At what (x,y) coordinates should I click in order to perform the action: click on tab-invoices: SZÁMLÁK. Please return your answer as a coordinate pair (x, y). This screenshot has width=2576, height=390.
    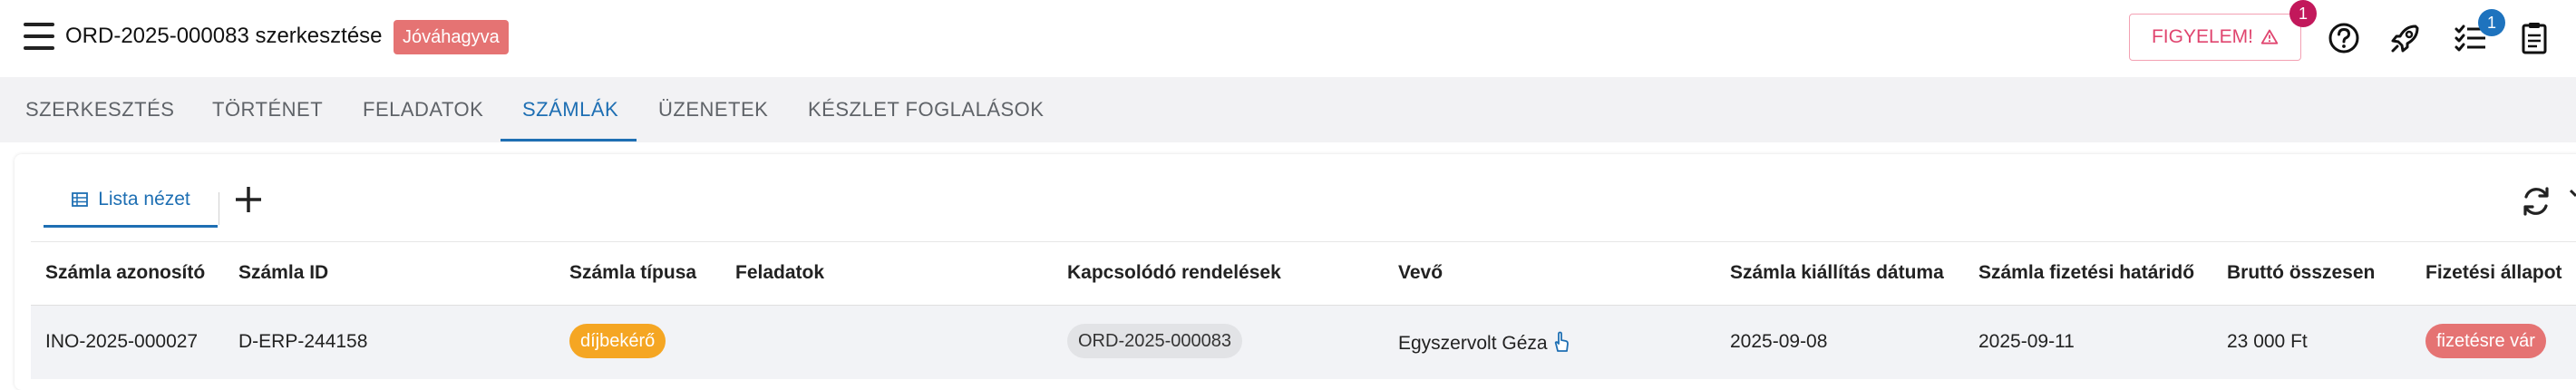
    Looking at the image, I should click on (570, 109).